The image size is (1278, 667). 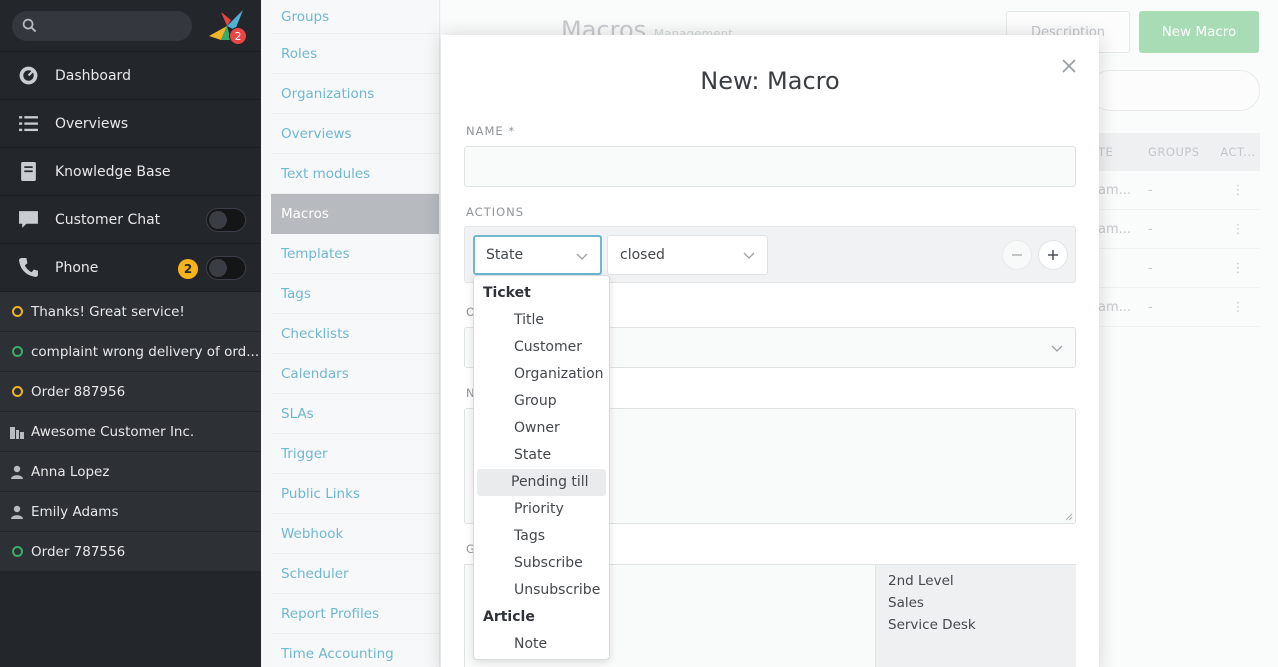 What do you see at coordinates (355, 650) in the screenshot?
I see `settings-item-time-accounting: Time Accounting` at bounding box center [355, 650].